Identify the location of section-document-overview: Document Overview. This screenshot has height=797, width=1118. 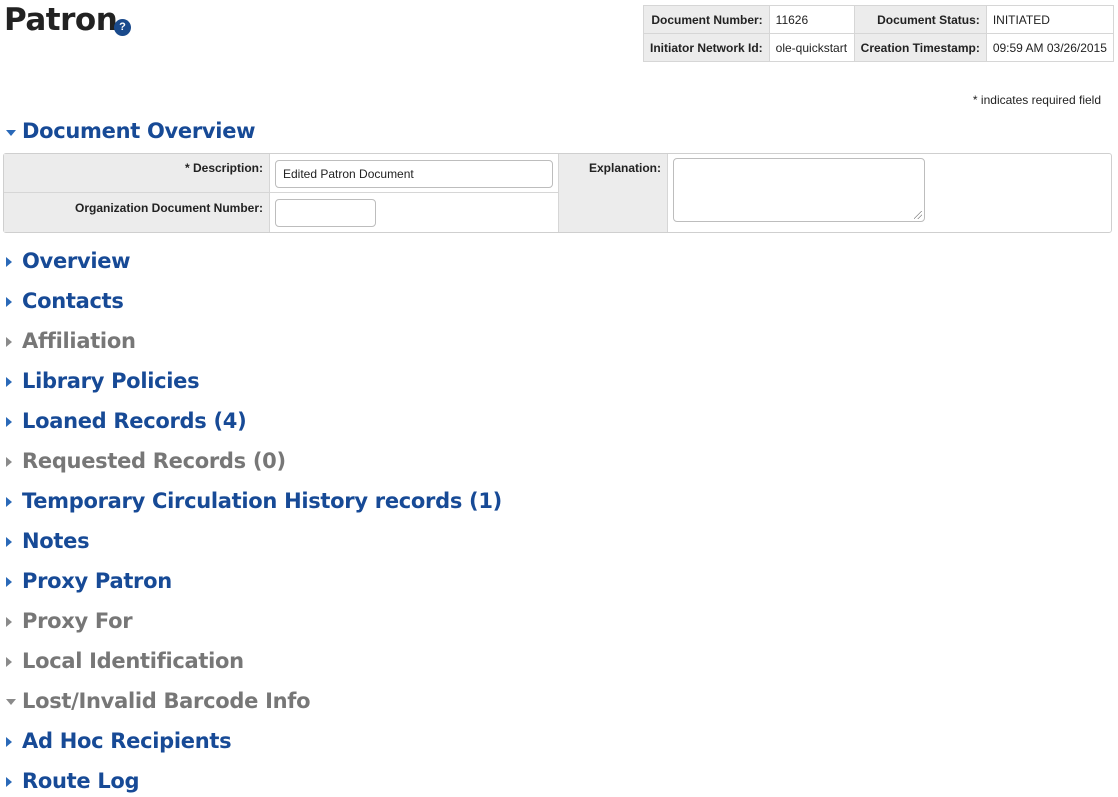
(139, 131).